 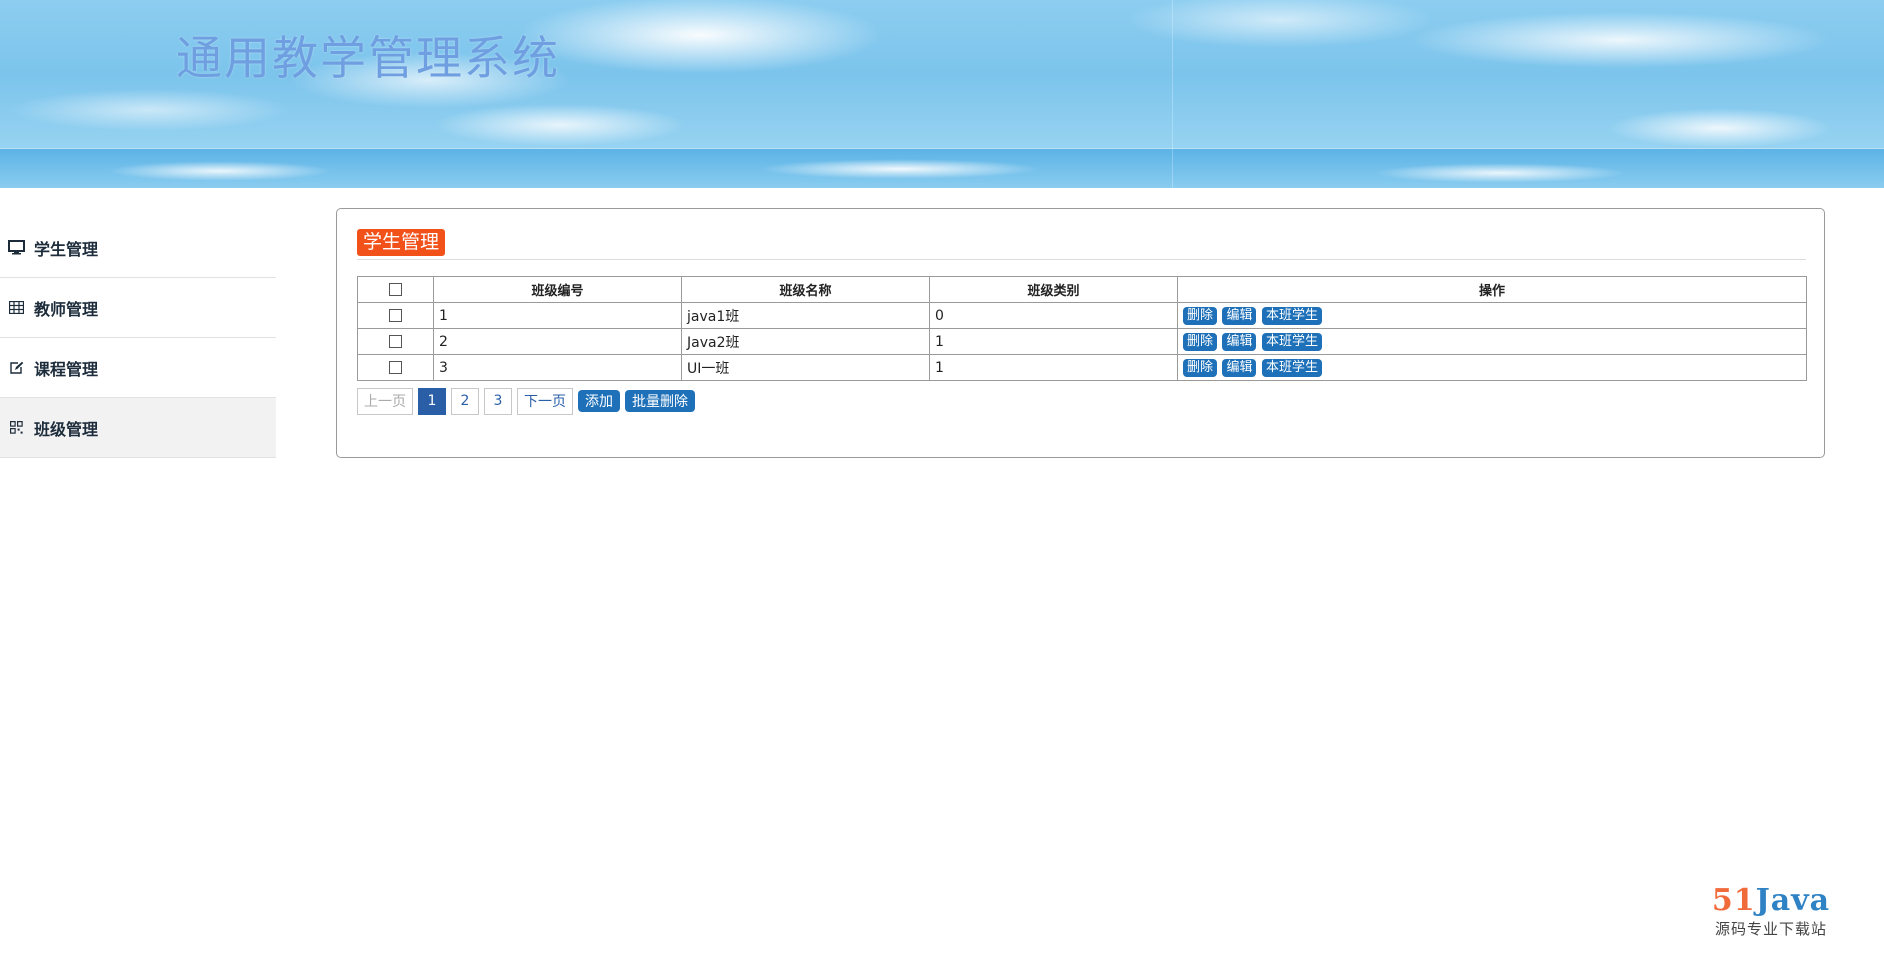 I want to click on watermark-brand-number: 51, so click(x=1733, y=900).